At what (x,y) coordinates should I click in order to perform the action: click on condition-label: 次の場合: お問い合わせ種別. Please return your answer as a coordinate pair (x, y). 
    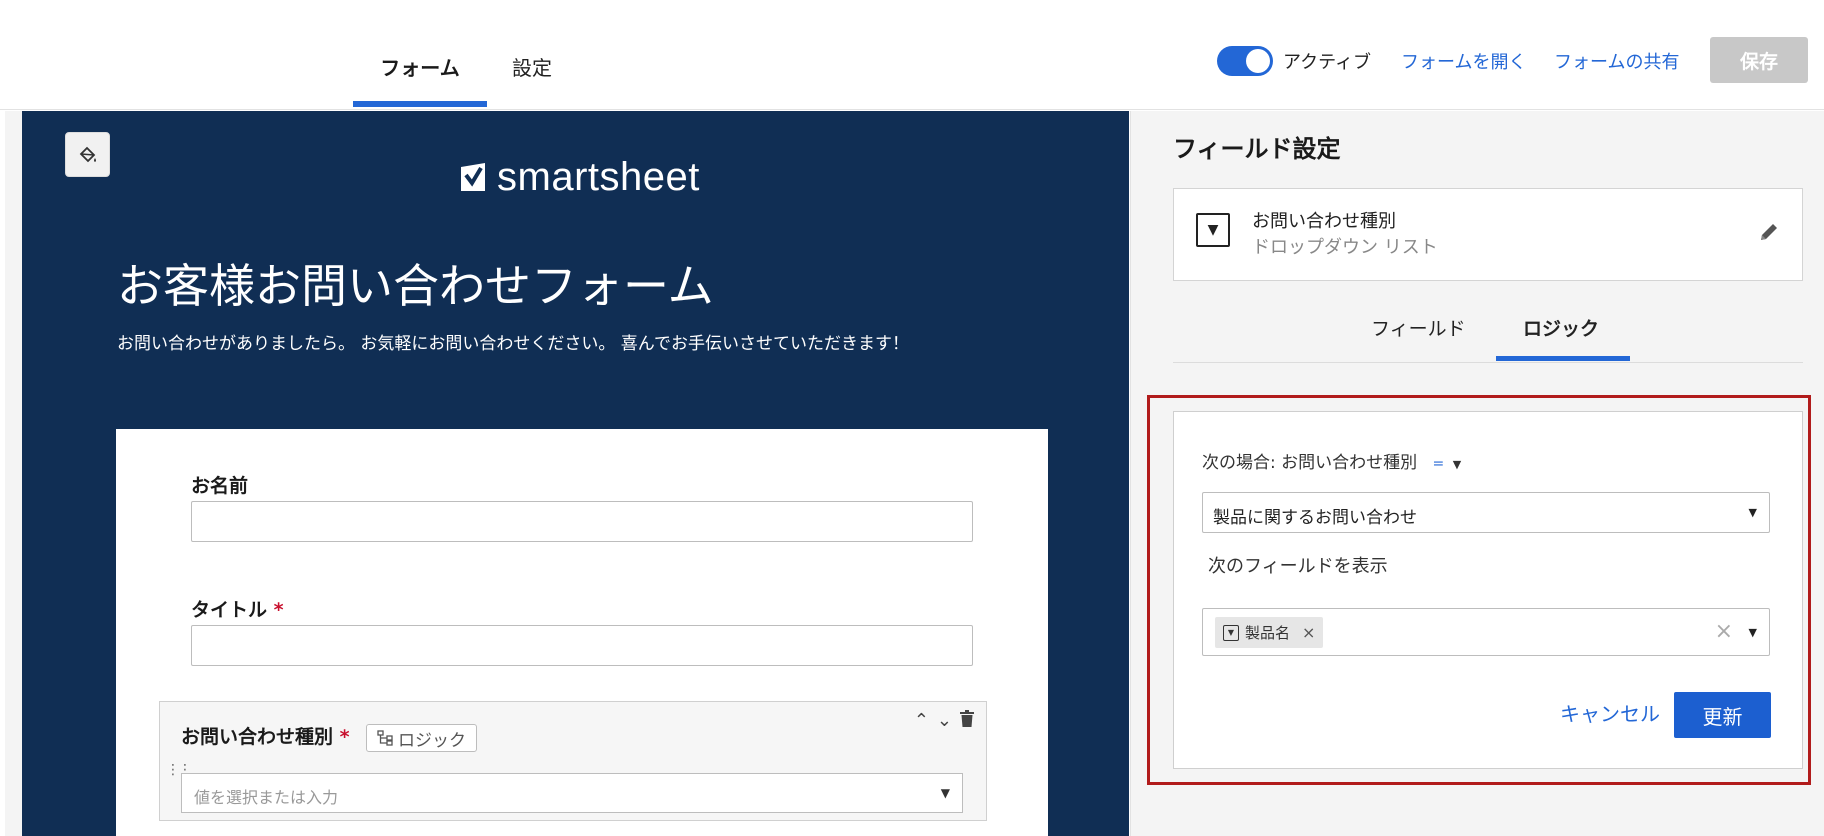
    Looking at the image, I should click on (1310, 463).